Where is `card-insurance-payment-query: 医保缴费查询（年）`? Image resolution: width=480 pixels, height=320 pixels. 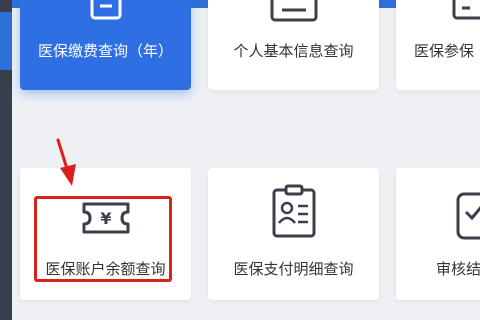 card-insurance-payment-query: 医保缴费查询（年） is located at coordinates (105, 45).